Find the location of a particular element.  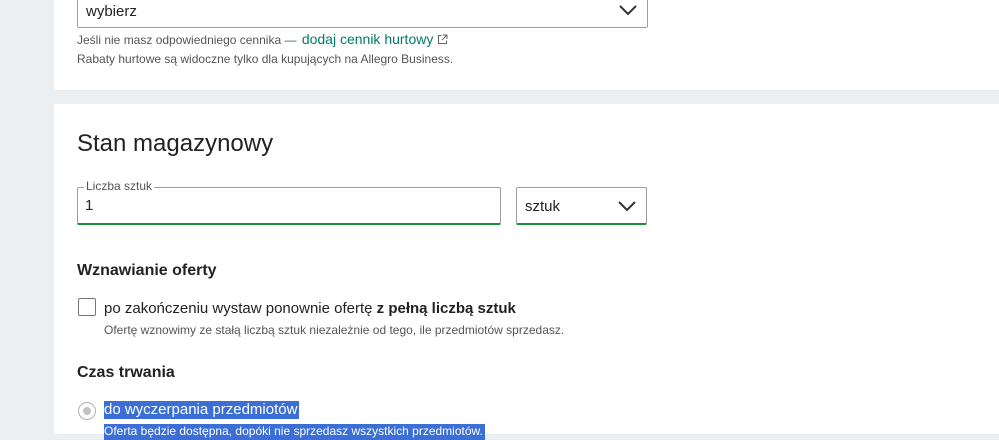

unit-select-value: sztuk is located at coordinates (543, 206).